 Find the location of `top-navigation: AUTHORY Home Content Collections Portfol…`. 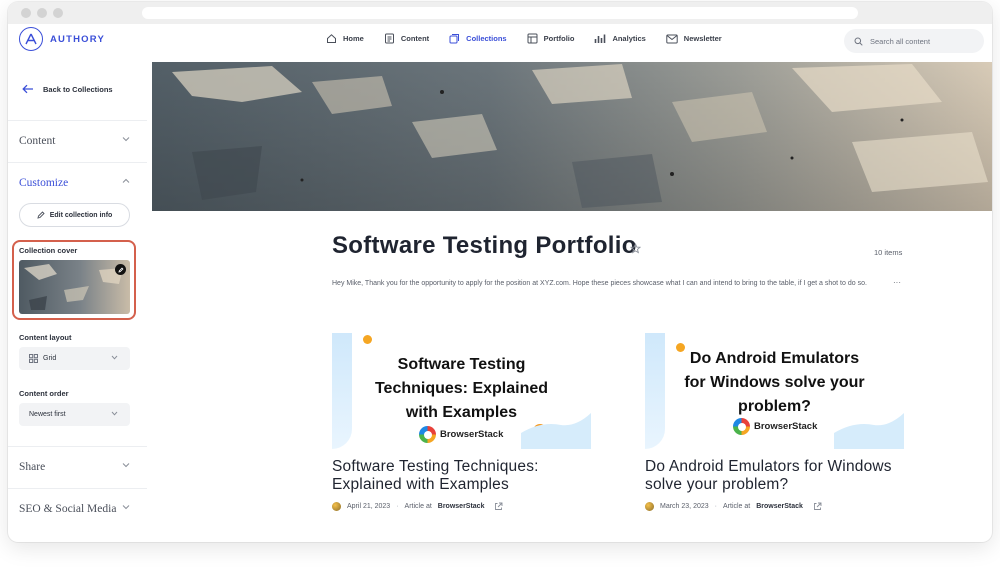

top-navigation: AUTHORY Home Content Collections Portfol… is located at coordinates (500, 43).